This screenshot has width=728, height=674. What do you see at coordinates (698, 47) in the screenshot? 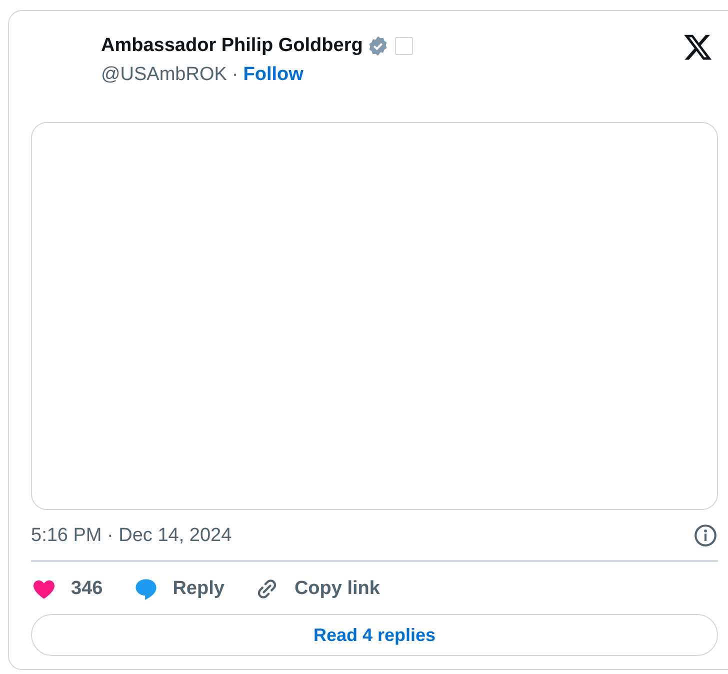
I see `x-logo-icon` at bounding box center [698, 47].